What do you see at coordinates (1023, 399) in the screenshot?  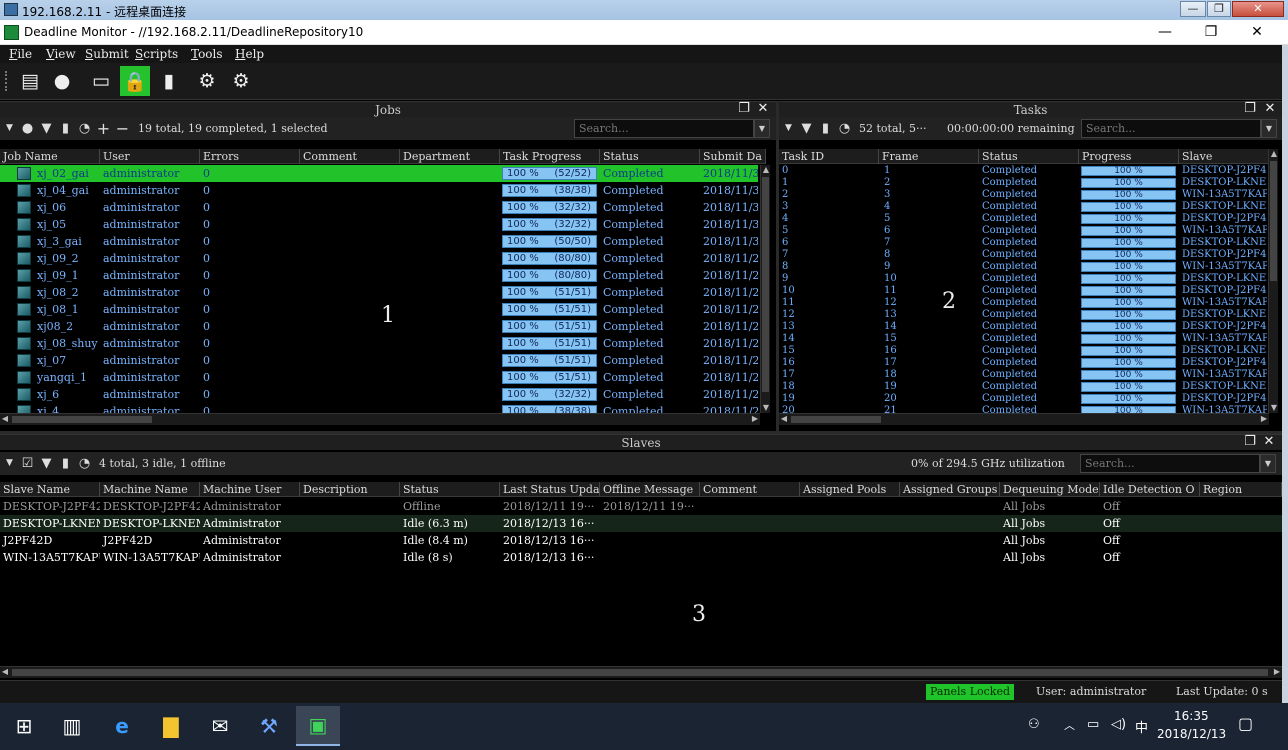 I see `table-row: 19 20 Completed DESKTOP-J2PF42 100 %` at bounding box center [1023, 399].